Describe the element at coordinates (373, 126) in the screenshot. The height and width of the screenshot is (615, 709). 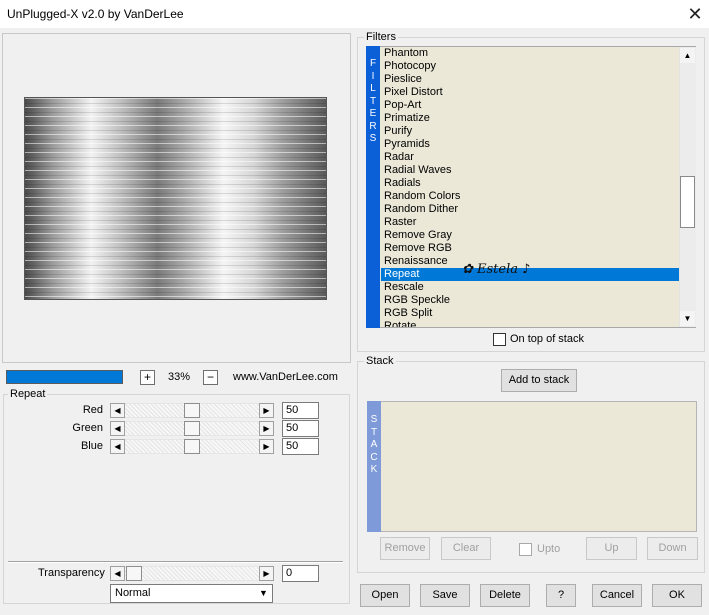
I see `vertical-letter: R` at that location.